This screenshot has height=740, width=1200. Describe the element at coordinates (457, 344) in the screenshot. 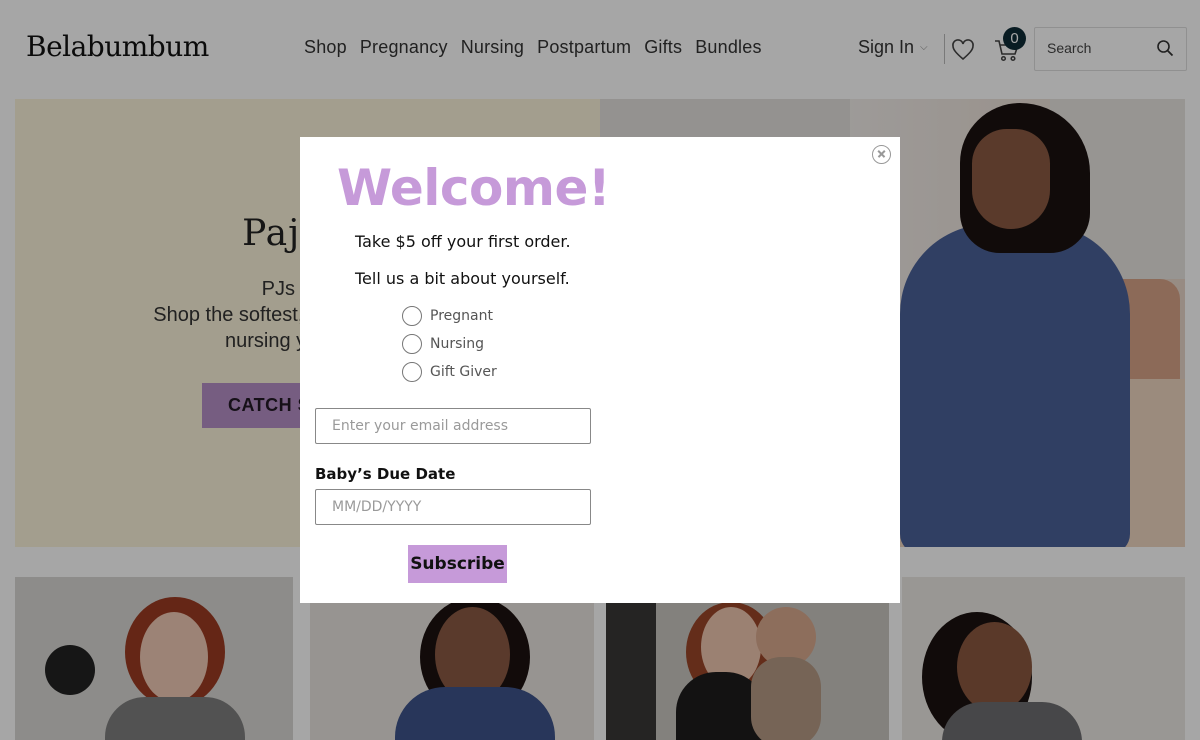

I see `radio-label: Nursing` at that location.